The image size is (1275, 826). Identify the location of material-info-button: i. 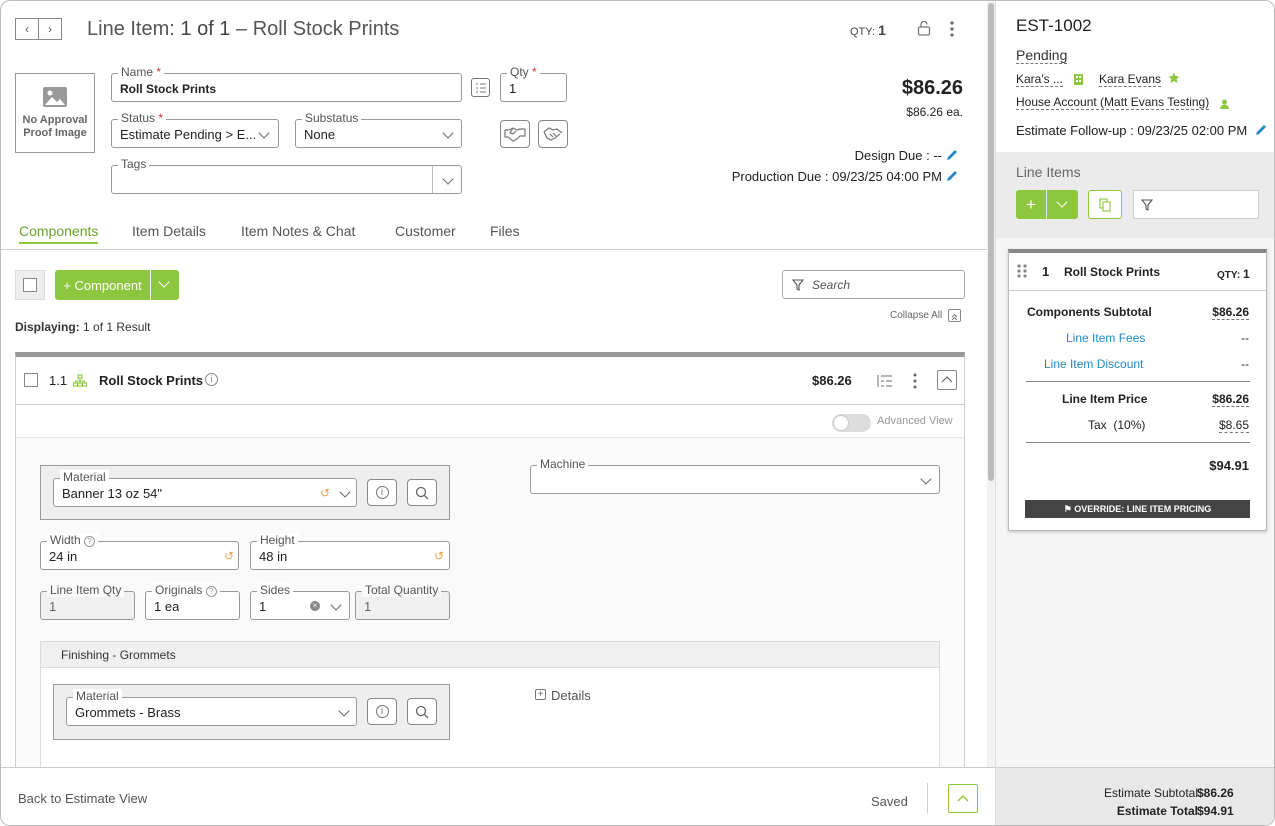
(382, 492).